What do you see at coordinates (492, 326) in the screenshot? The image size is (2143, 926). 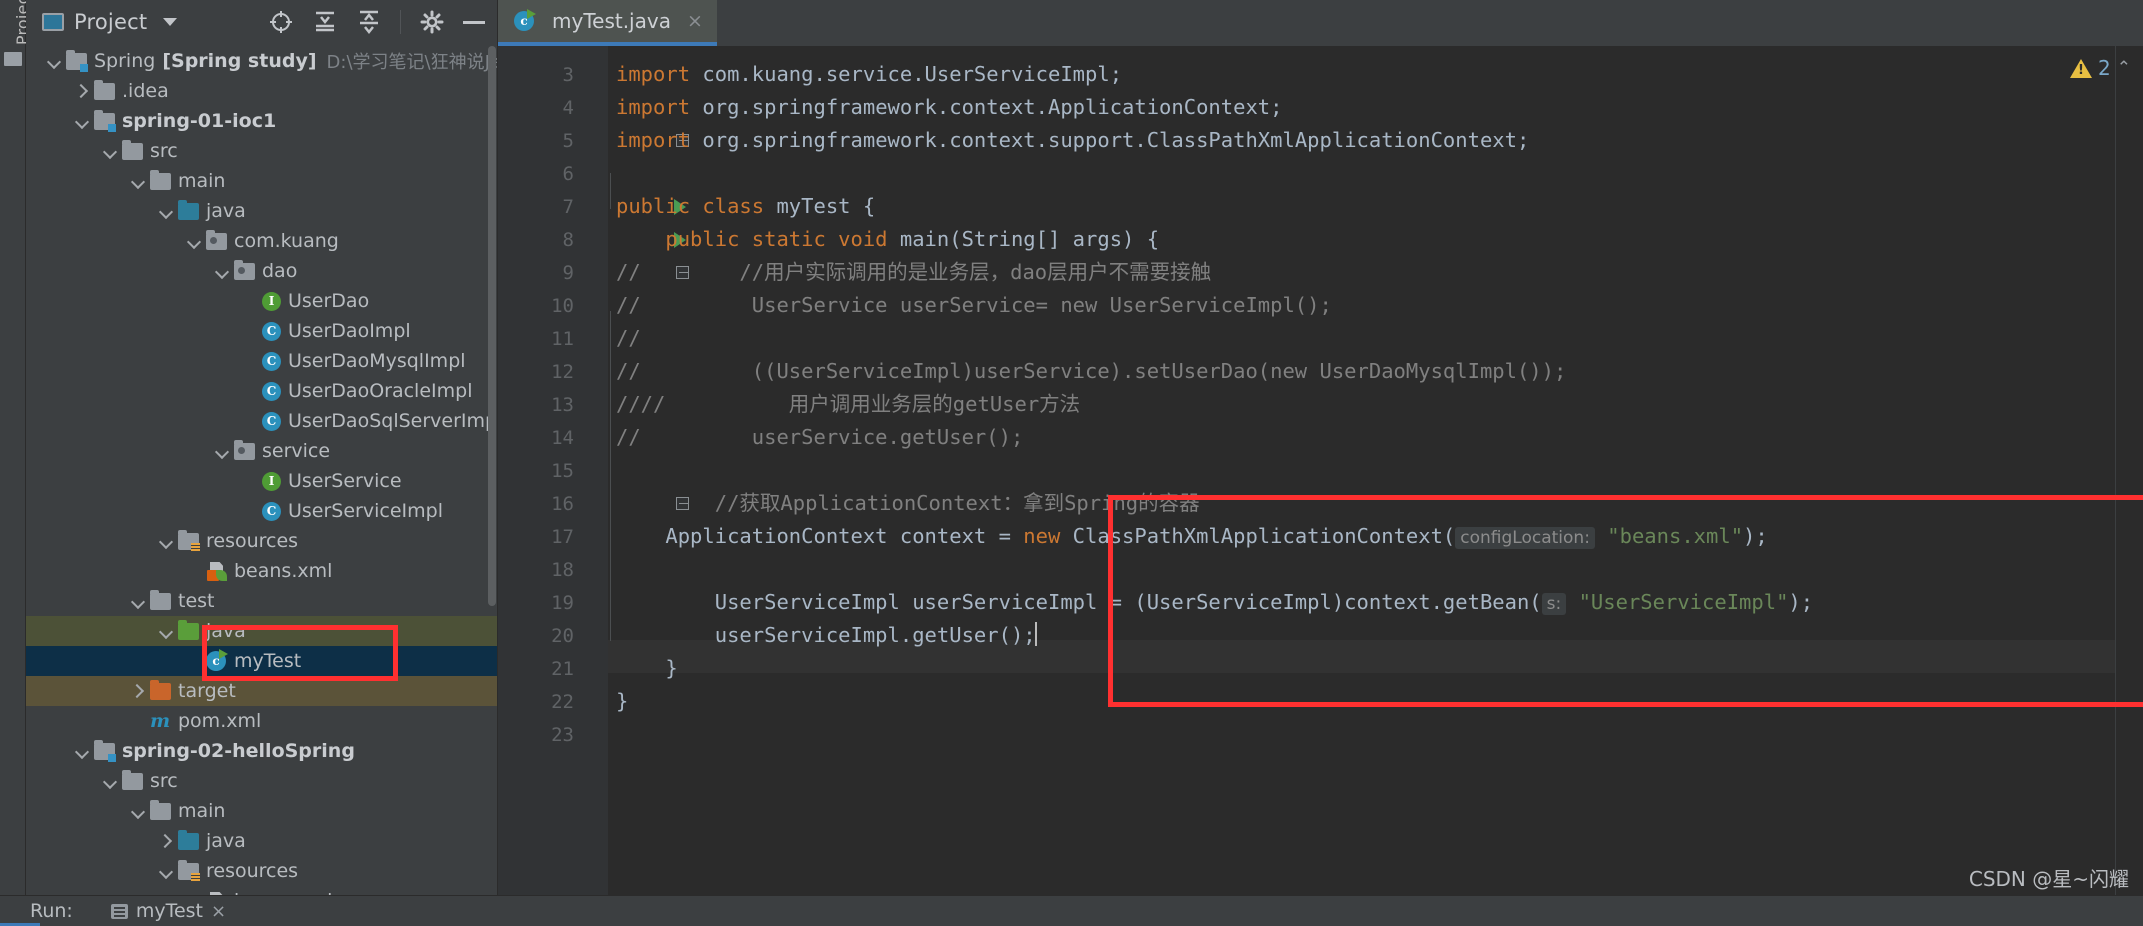 I see `project-scrollbar-thumb` at bounding box center [492, 326].